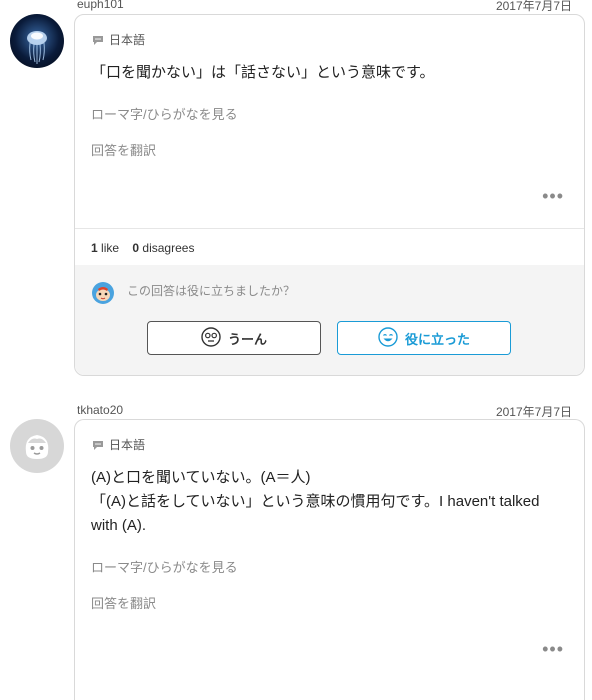 Image resolution: width=592 pixels, height=700 pixels. Describe the element at coordinates (136, 248) in the screenshot. I see `disagrees-count: 0` at that location.